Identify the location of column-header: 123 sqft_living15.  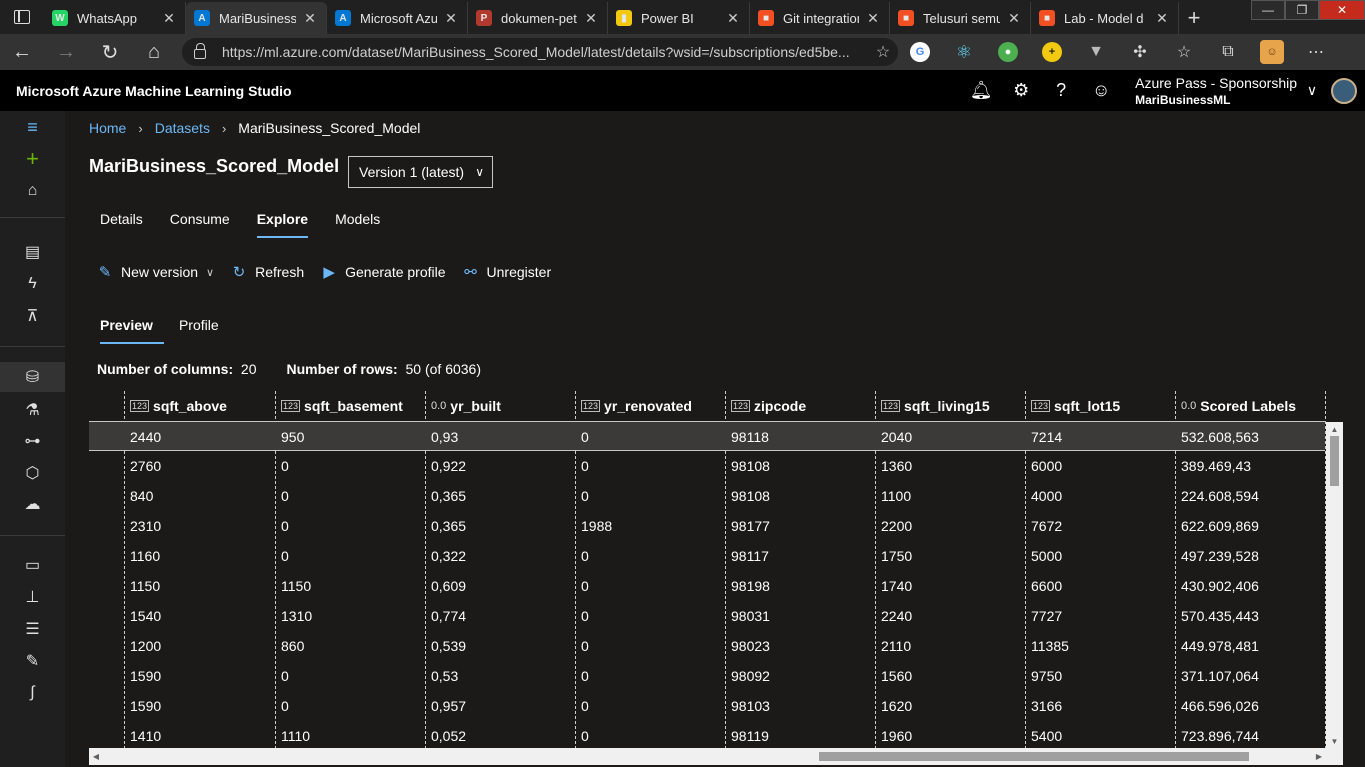
(950, 406).